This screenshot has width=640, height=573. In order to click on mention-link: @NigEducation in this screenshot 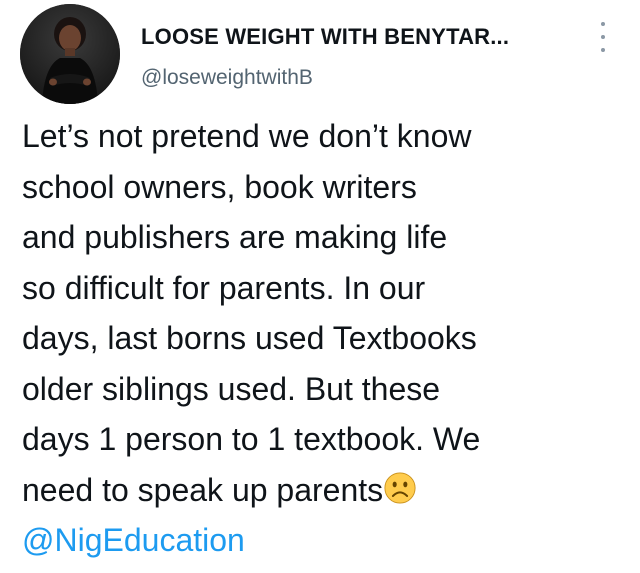, I will do `click(322, 540)`.